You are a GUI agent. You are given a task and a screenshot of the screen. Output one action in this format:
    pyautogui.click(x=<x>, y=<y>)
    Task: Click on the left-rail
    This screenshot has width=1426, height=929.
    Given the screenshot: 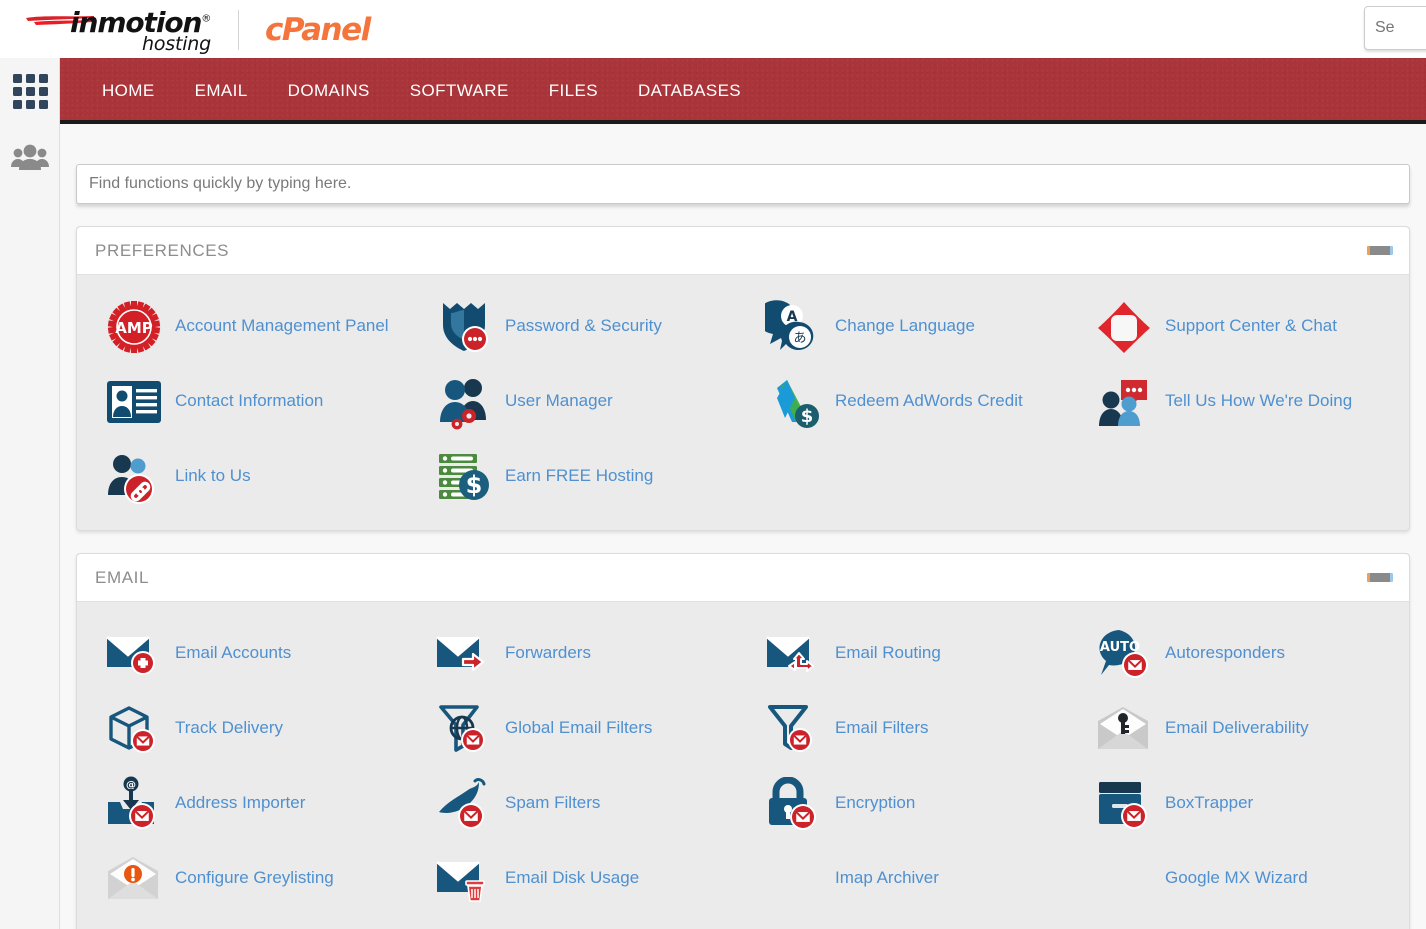 What is the action you would take?
    pyautogui.click(x=30, y=493)
    